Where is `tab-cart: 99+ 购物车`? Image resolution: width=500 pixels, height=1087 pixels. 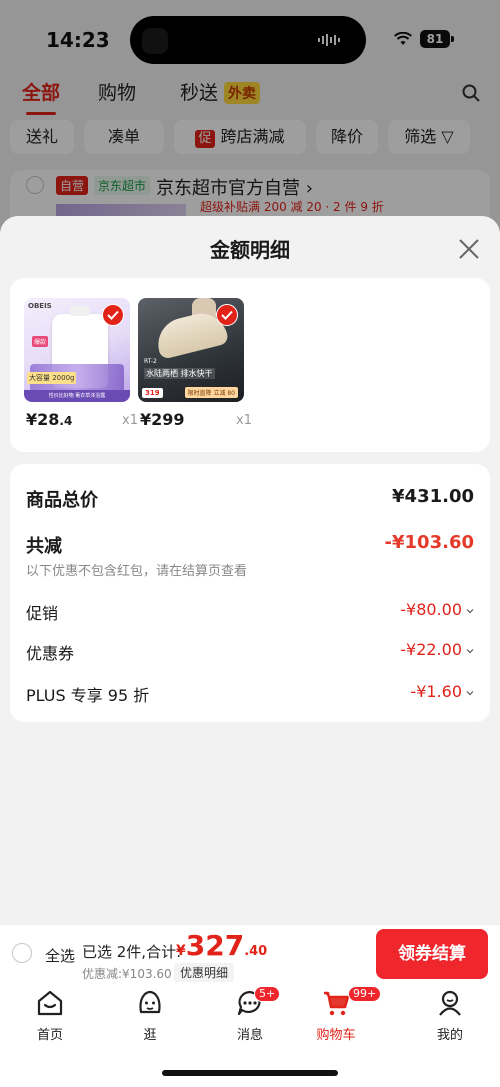
tab-cart: 99+ 购物车 is located at coordinates (339, 1014).